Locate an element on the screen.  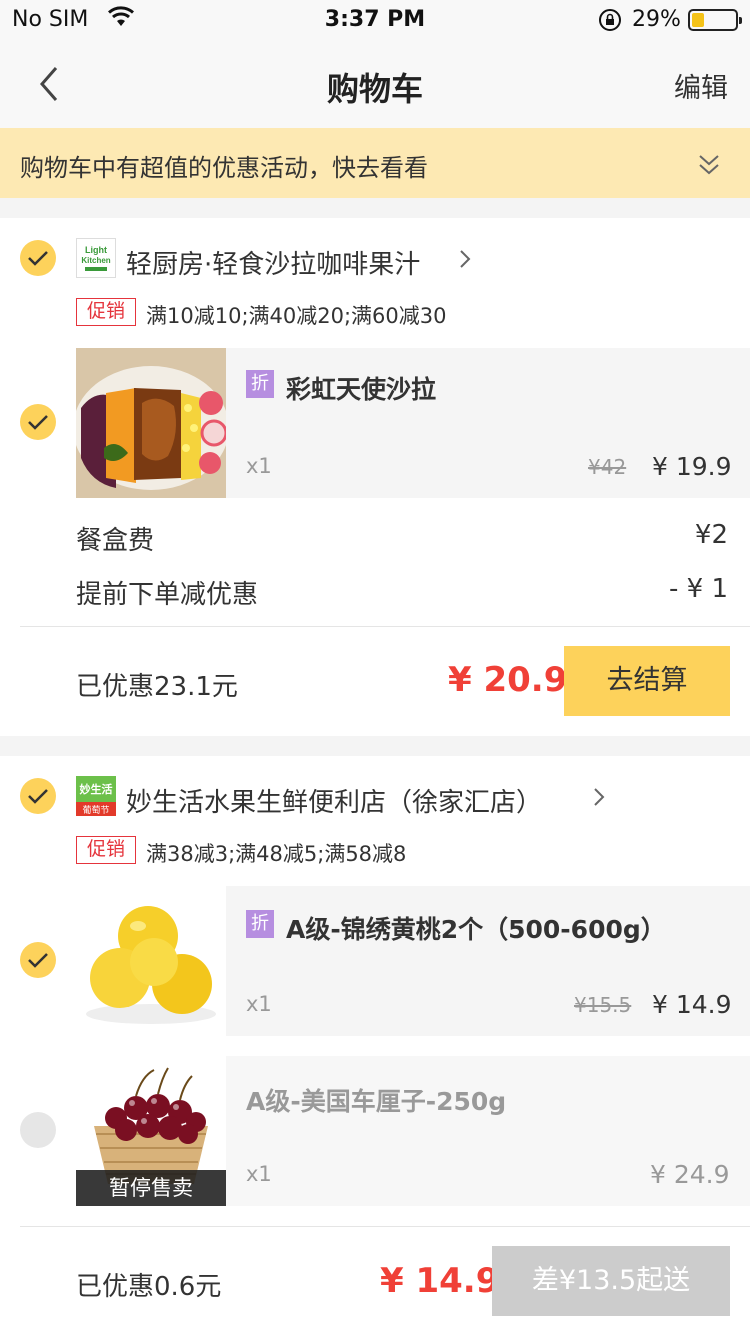
item-original-price: ¥42 is located at coordinates (607, 467).